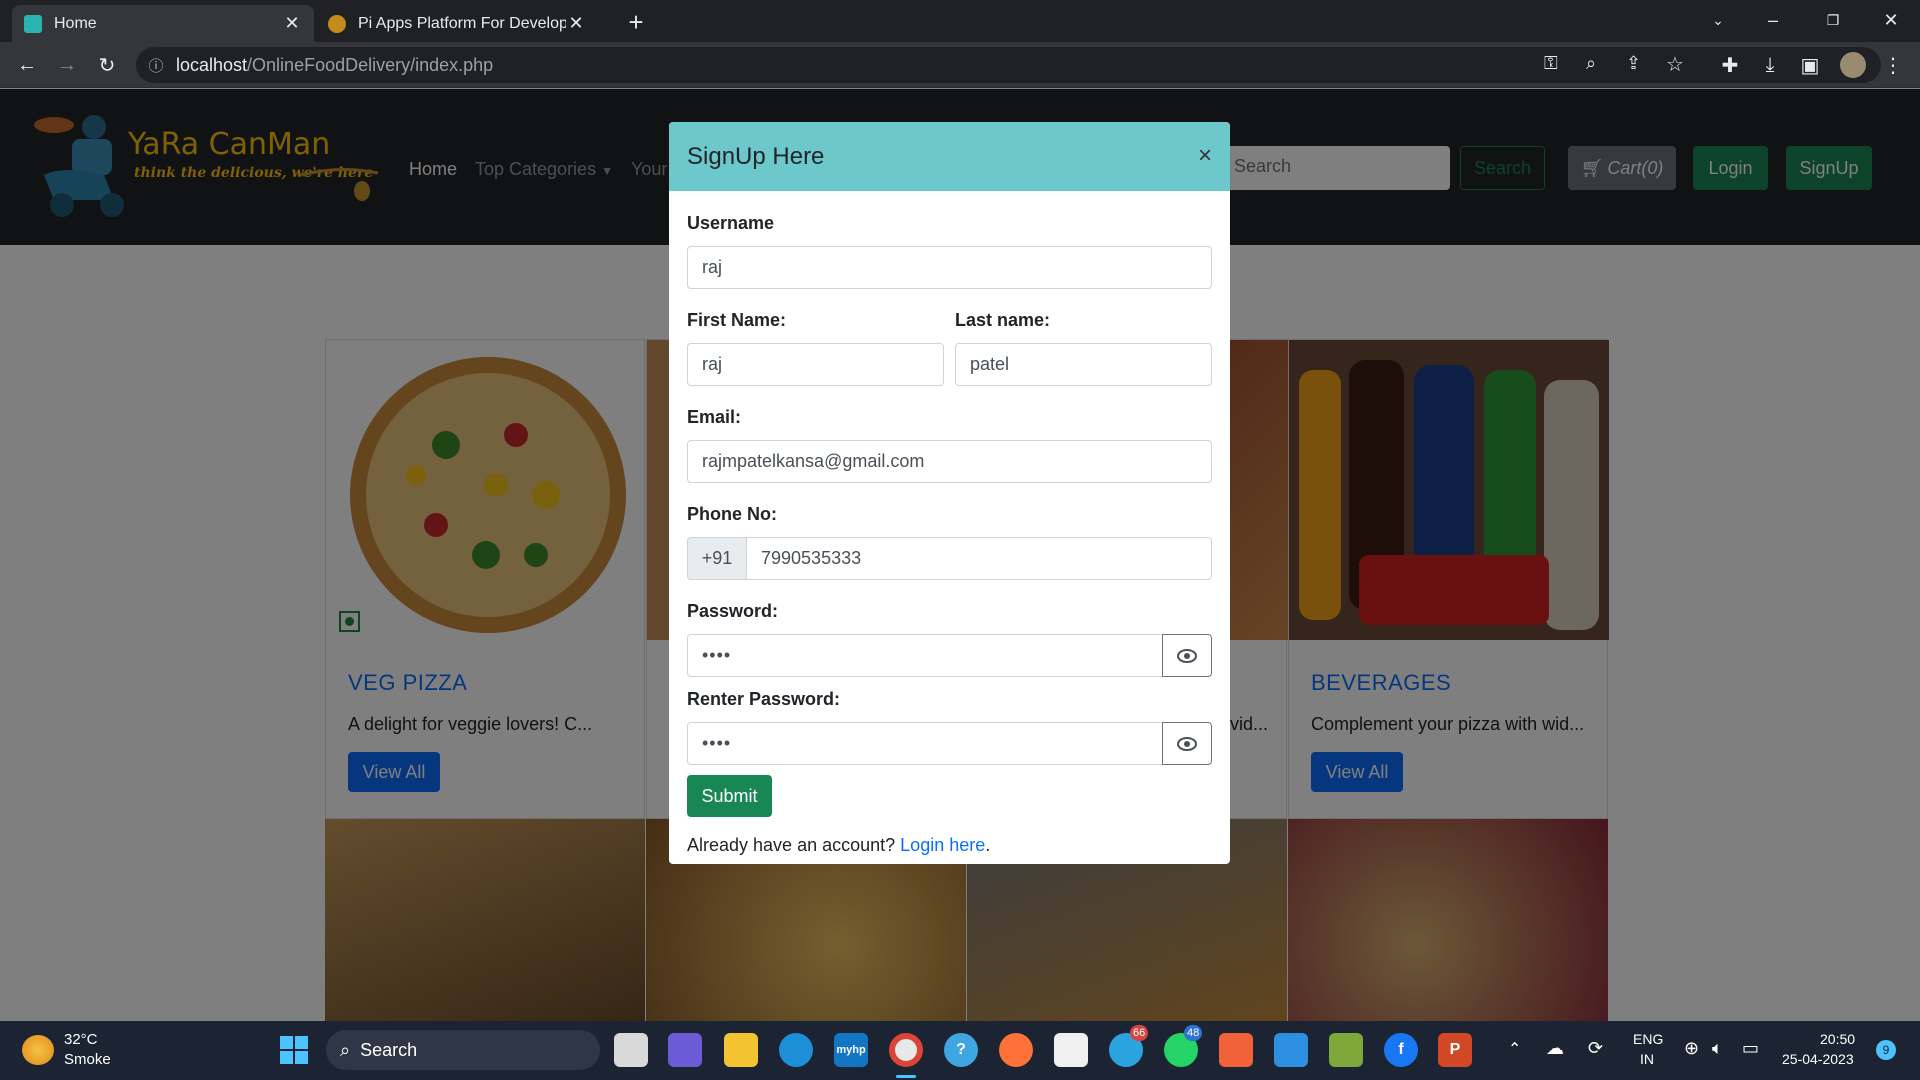  Describe the element at coordinates (631, 1050) in the screenshot. I see `task-view-icon` at that location.